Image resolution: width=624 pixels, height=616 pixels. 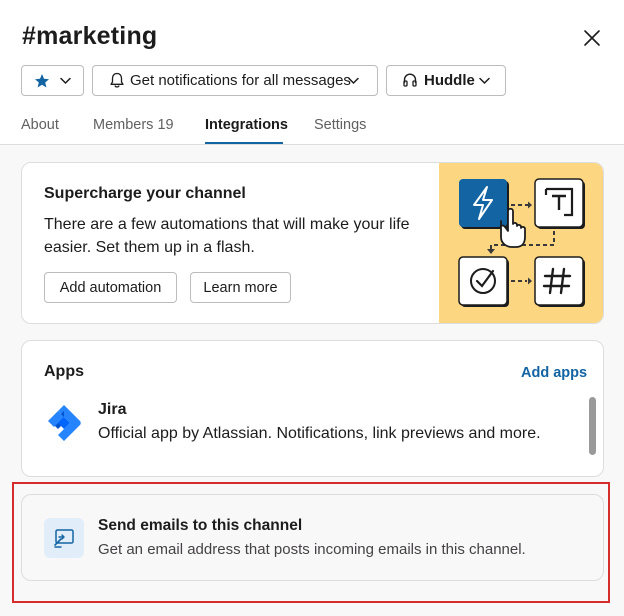 I want to click on huddle-dropdown-button: Huddle, so click(x=446, y=80).